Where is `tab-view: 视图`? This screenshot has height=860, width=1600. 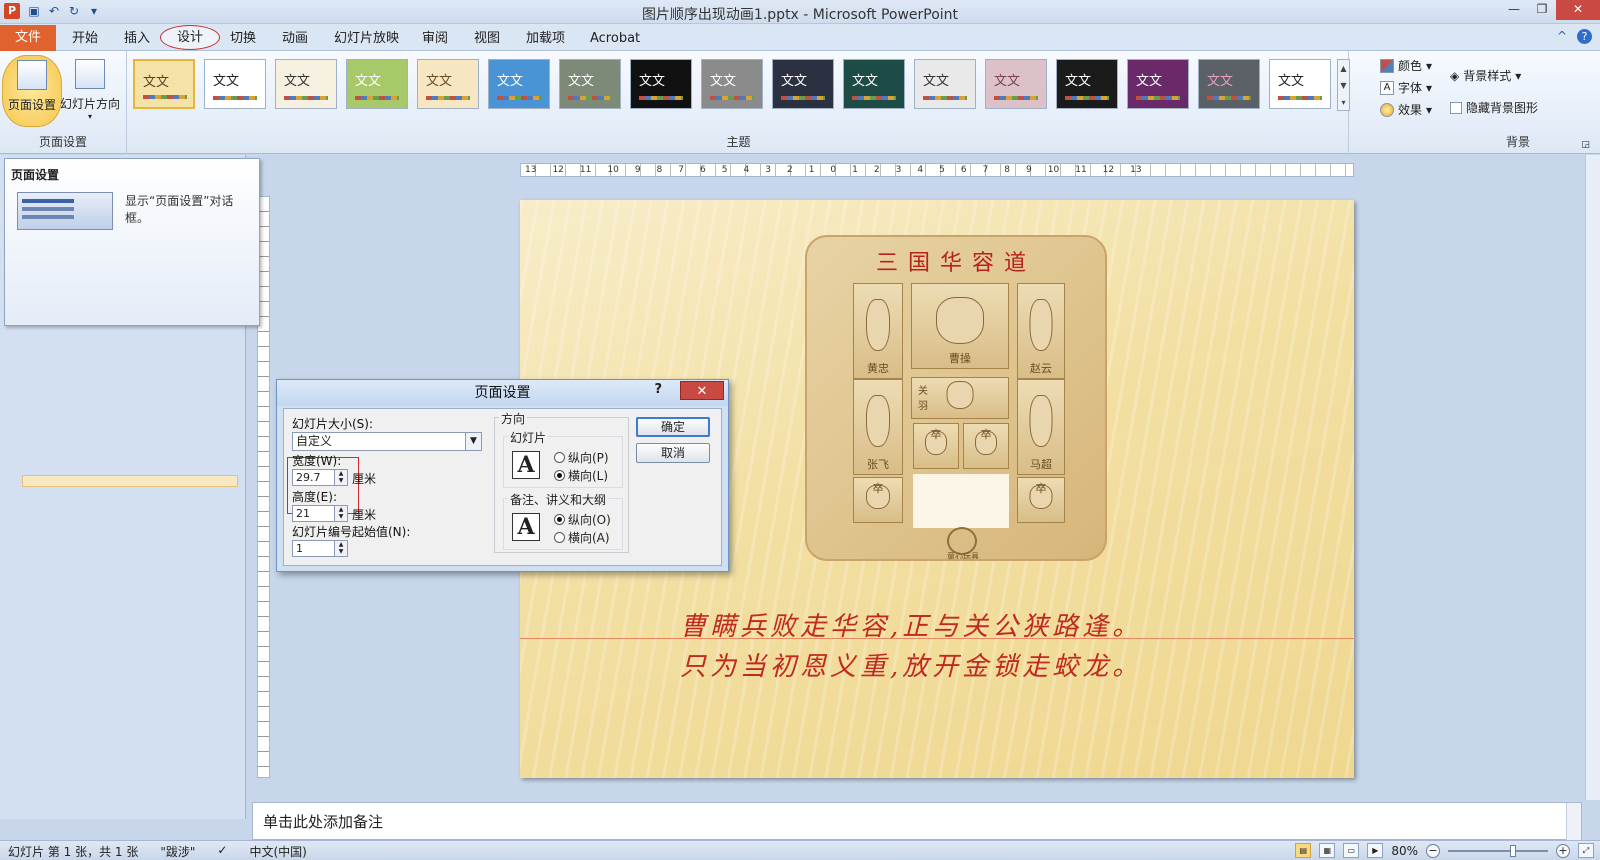
tab-view: 视图 is located at coordinates (487, 39).